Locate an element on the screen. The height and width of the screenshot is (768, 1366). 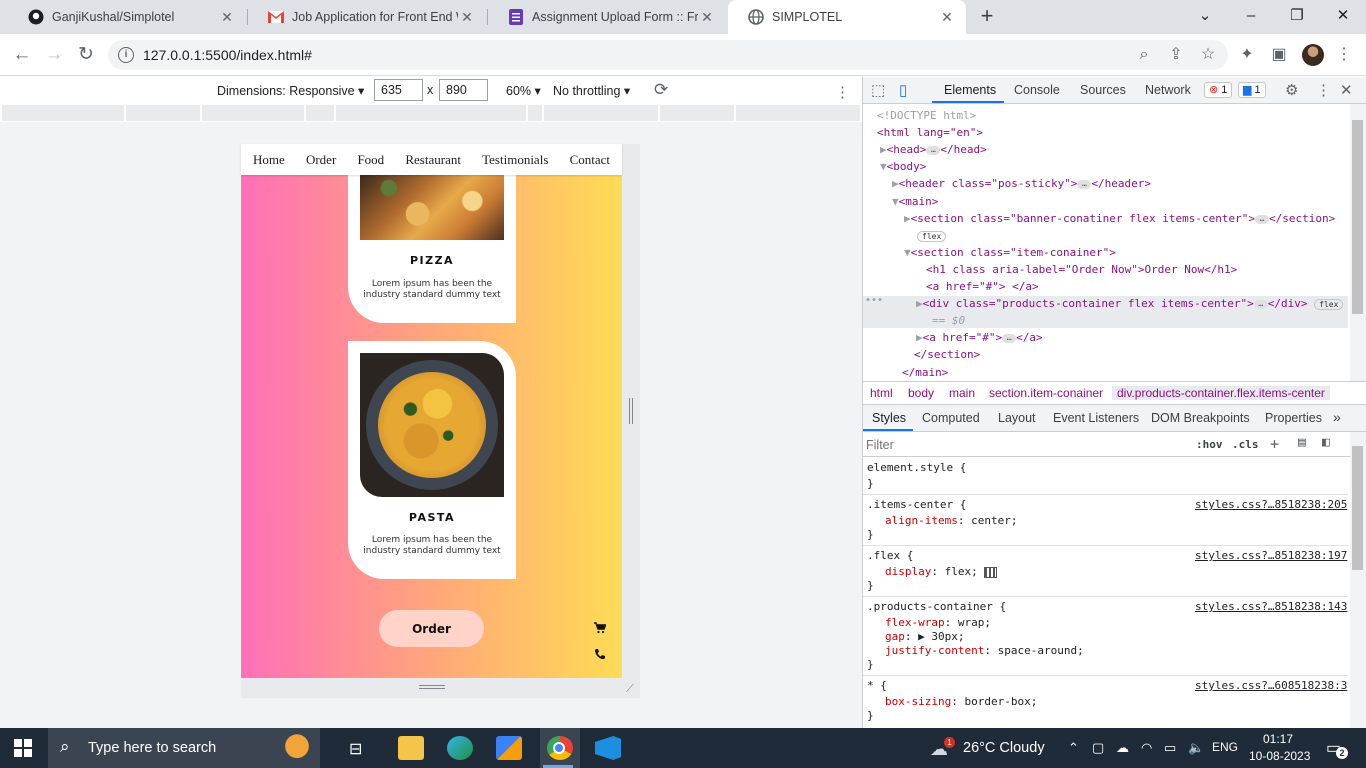
a-node-2: ▶<a href="#">… </a> is located at coordinates (979, 337).